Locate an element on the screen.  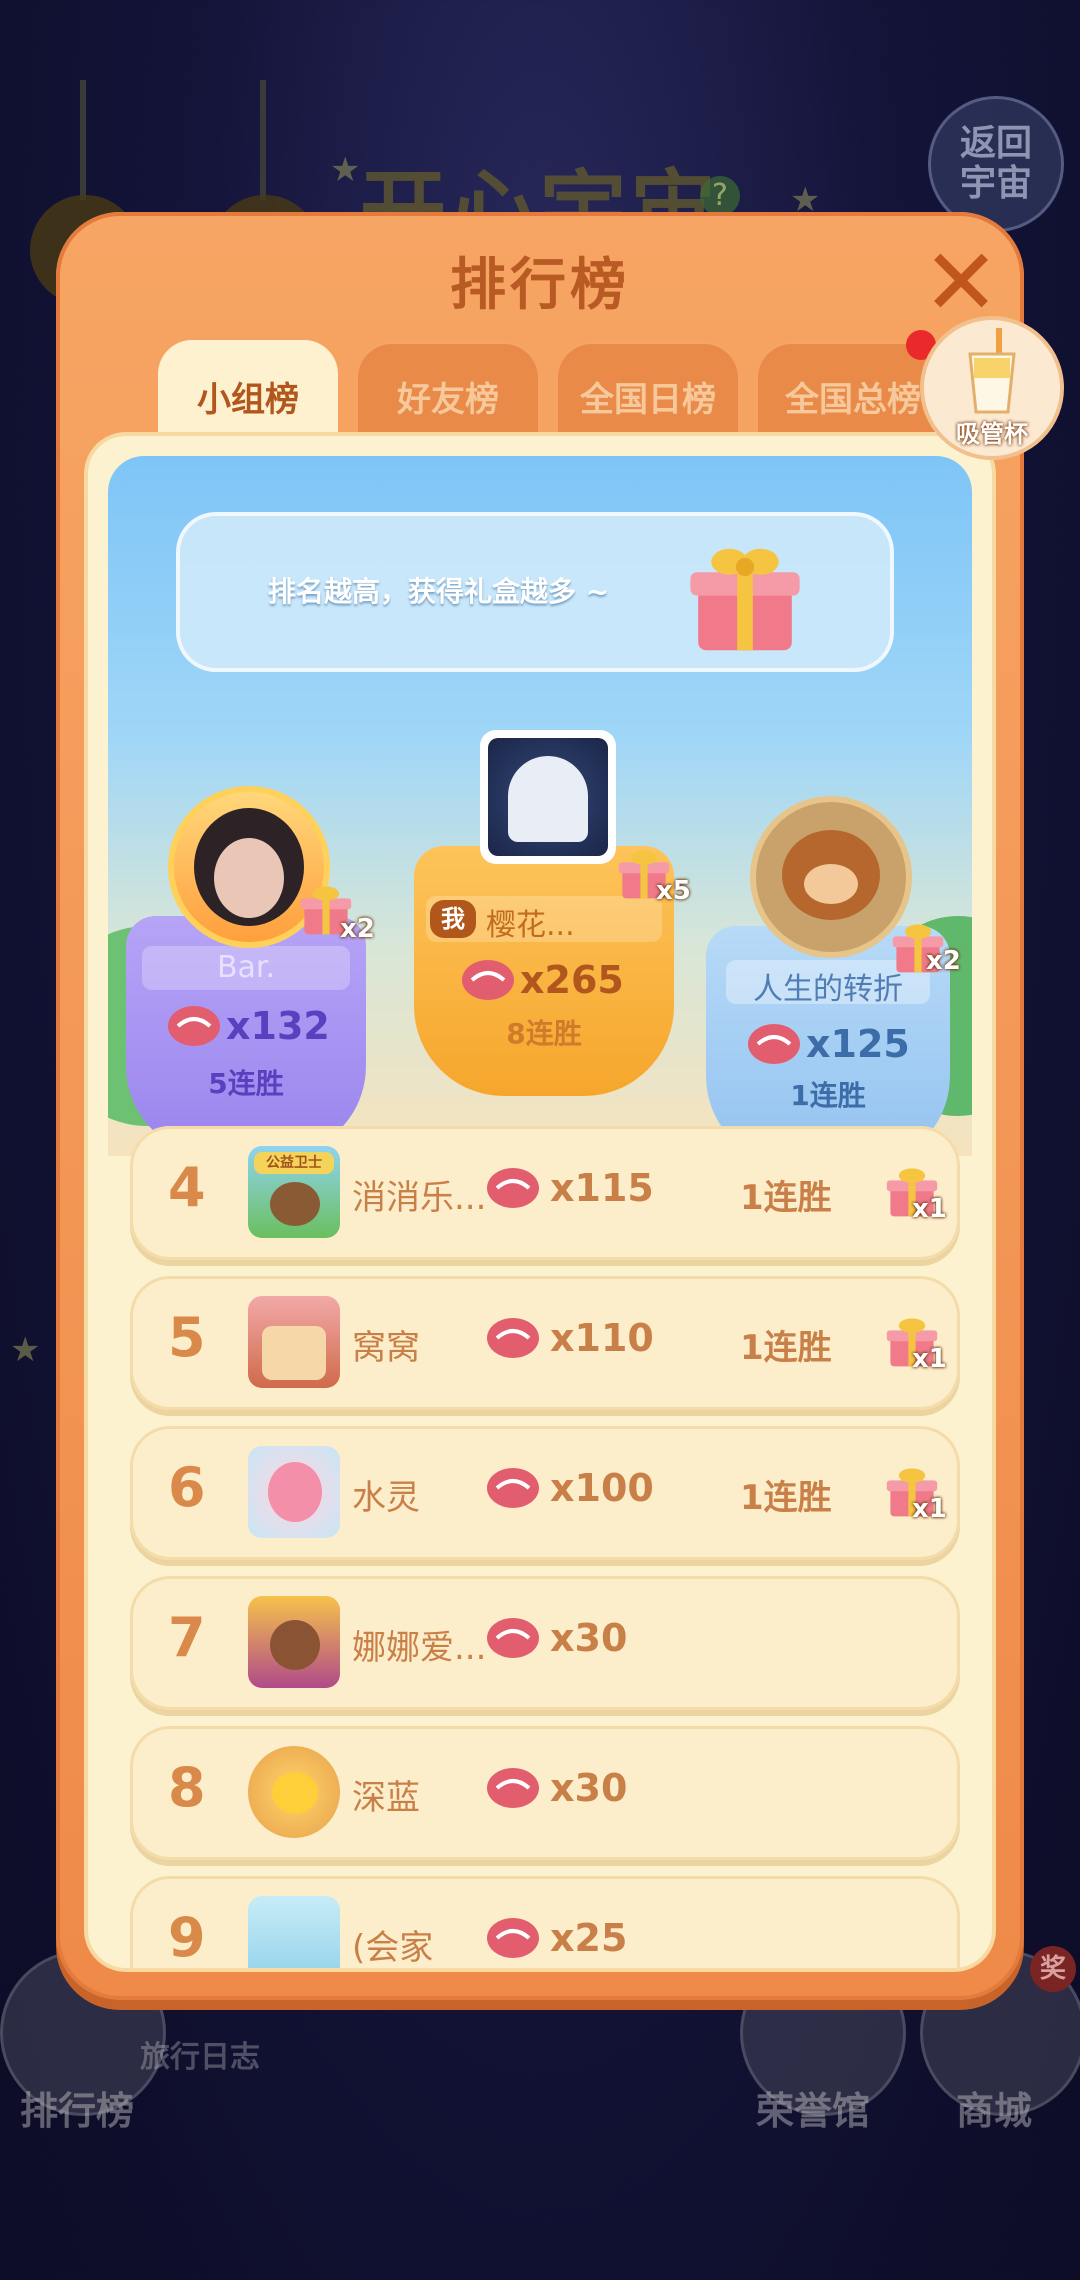
tip-bar: 排名越高，获得礼盒越多 ~ is located at coordinates (535, 592).